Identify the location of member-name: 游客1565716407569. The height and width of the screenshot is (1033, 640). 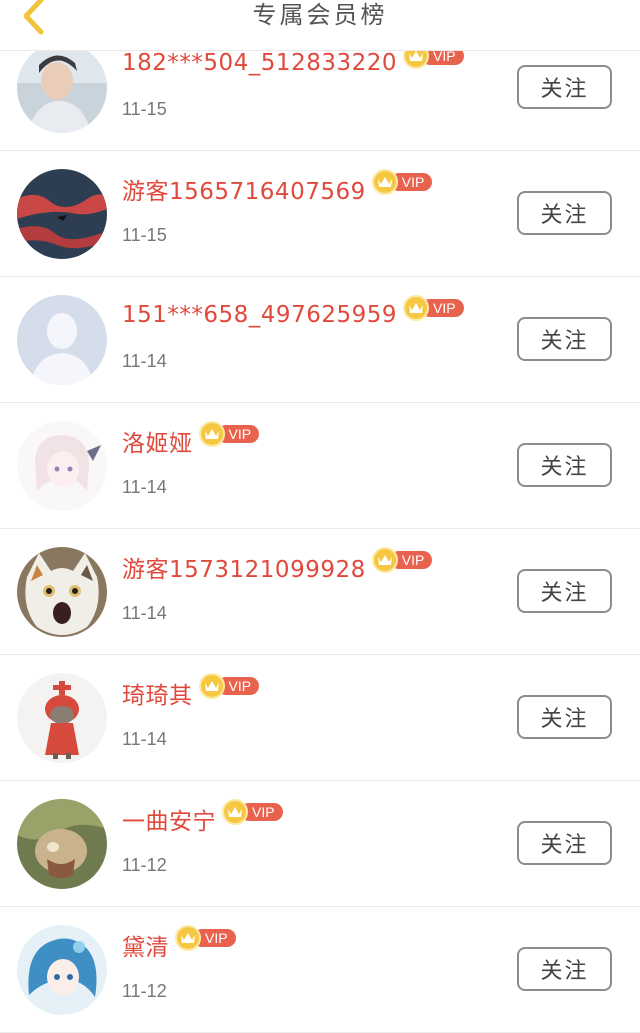
(244, 189).